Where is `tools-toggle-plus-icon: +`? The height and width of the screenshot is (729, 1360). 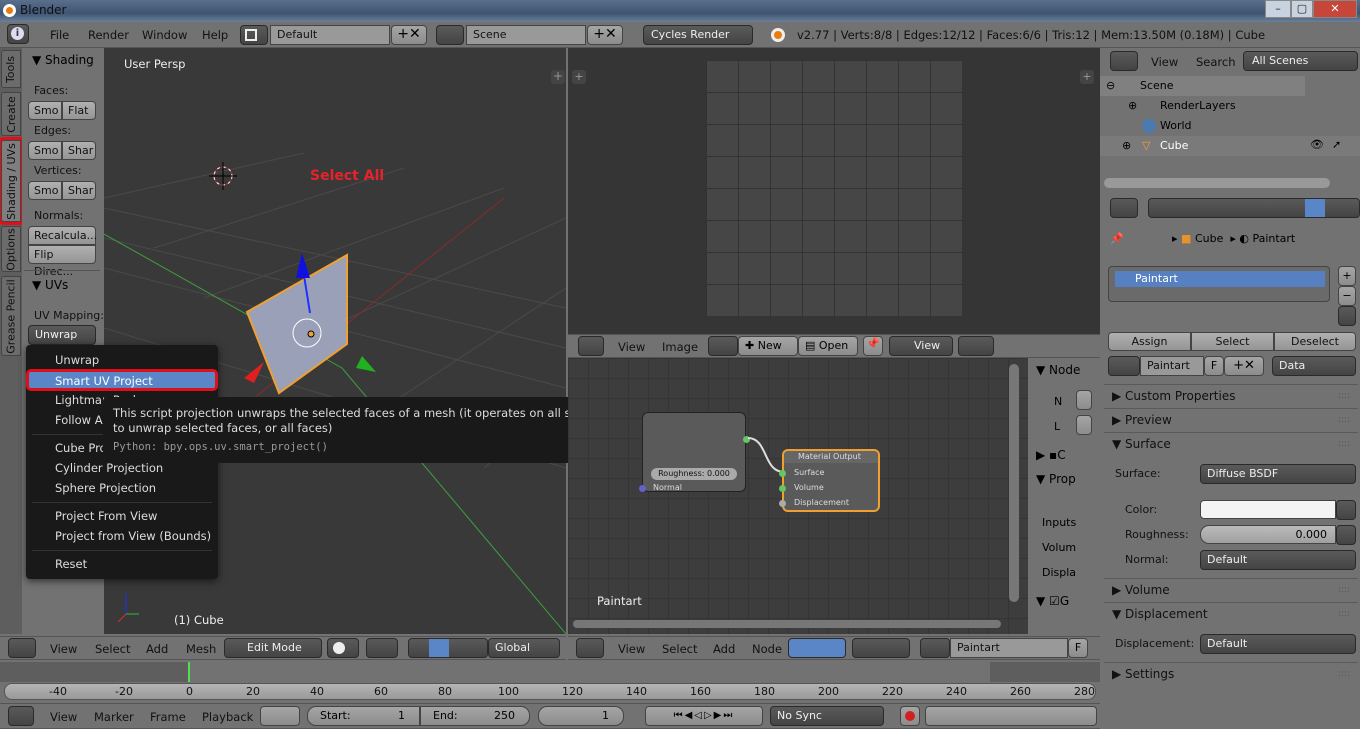
tools-toggle-plus-icon: + is located at coordinates (579, 77).